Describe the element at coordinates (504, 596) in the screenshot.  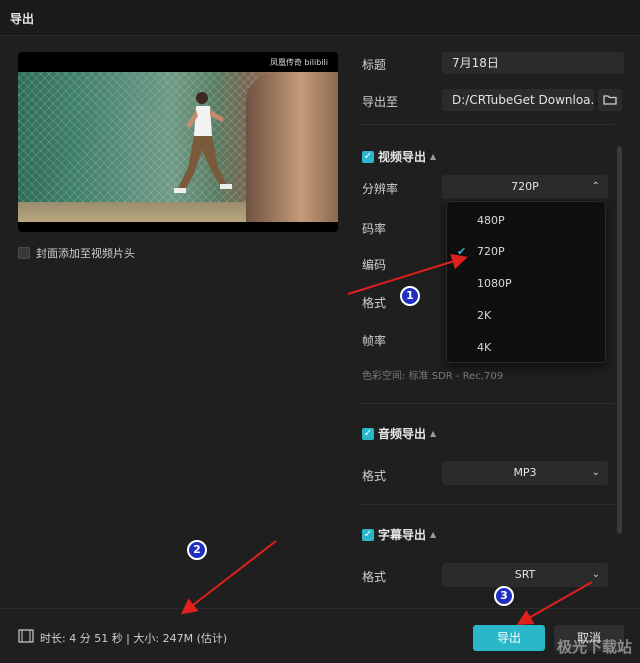
I see `annotation-badge-3: 3` at that location.